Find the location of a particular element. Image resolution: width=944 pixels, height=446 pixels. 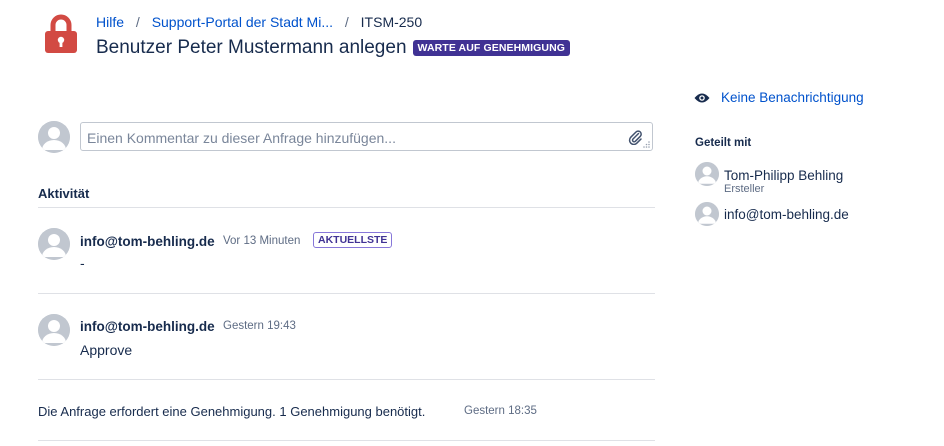

comment-time: Gestern 19:43 is located at coordinates (259, 326).